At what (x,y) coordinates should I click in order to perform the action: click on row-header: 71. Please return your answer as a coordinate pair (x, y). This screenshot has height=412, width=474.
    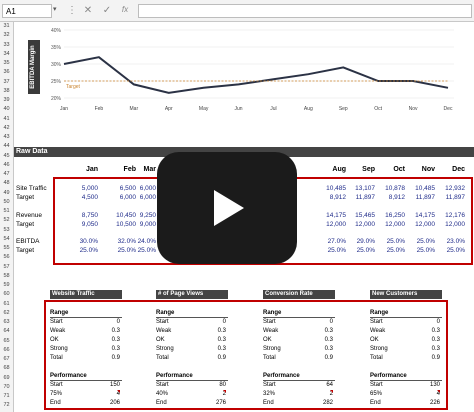
    Looking at the image, I should click on (6, 396).